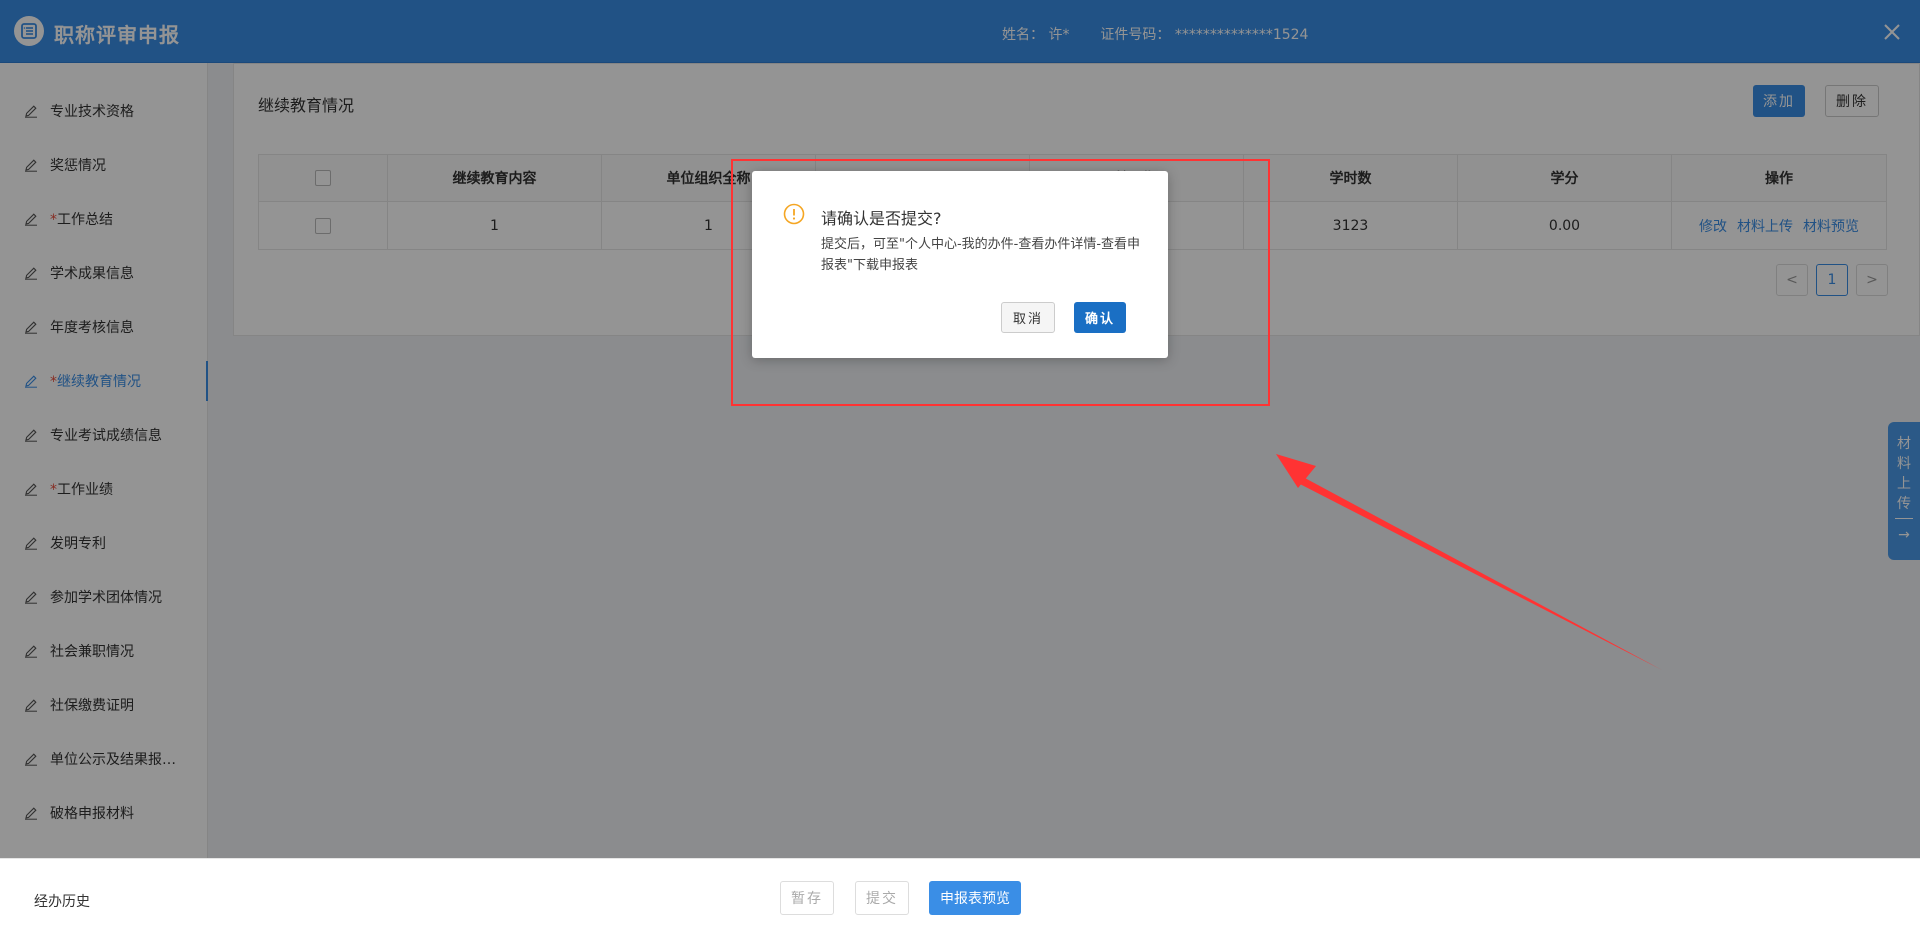 Image resolution: width=1920 pixels, height=940 pixels. I want to click on history-link: 经办历史, so click(62, 901).